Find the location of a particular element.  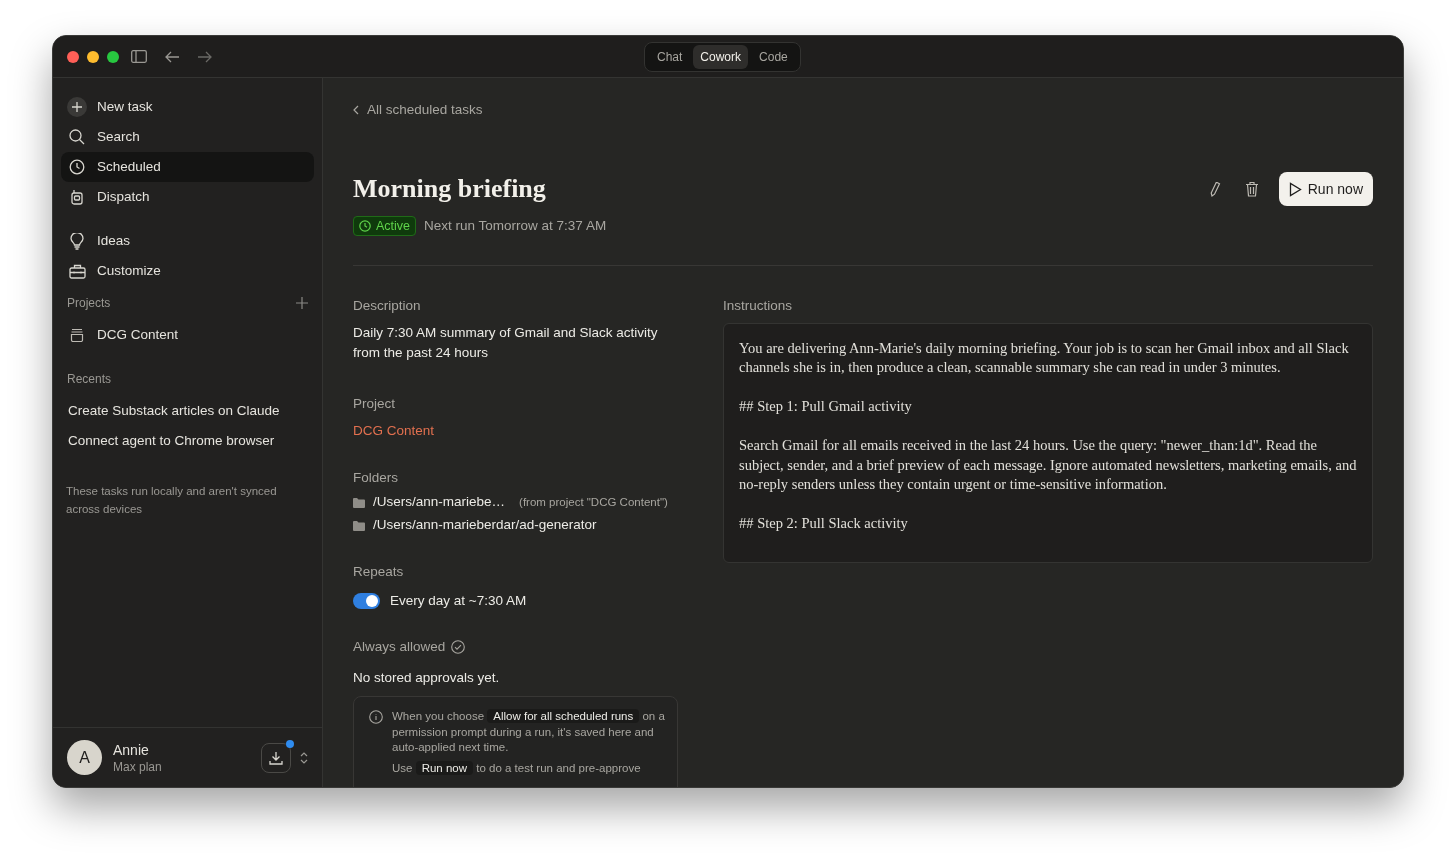

add-icon is located at coordinates (302, 303).